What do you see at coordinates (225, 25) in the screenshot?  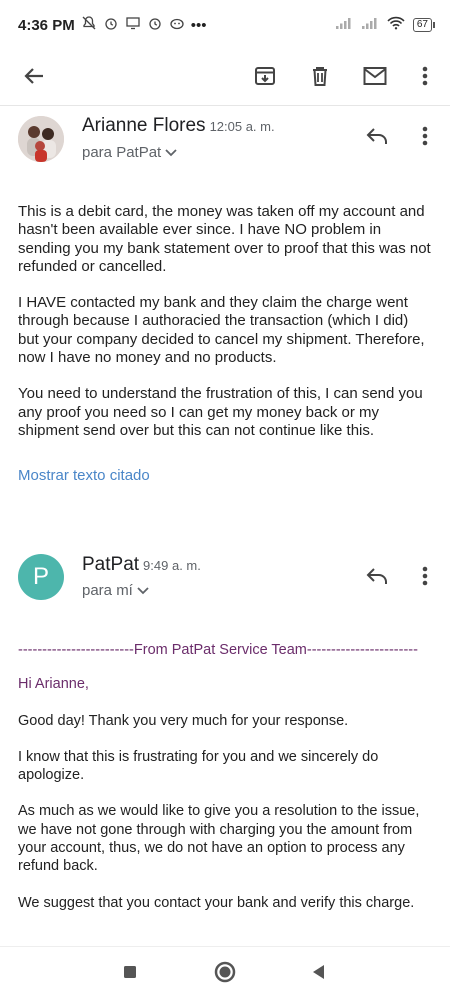 I see `status-bar: 4:36 PM ••• 67` at bounding box center [225, 25].